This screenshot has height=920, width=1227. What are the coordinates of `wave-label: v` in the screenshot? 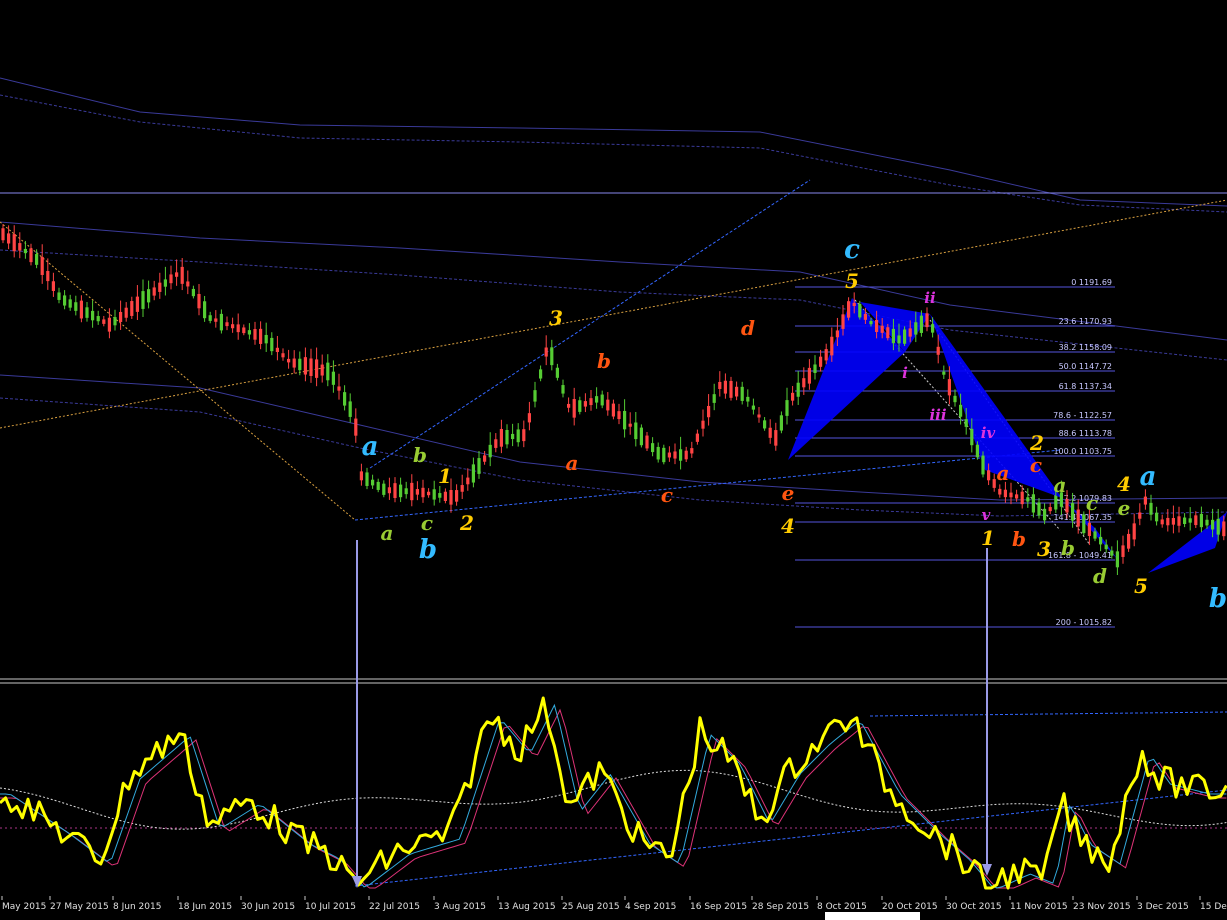 It's located at (986, 515).